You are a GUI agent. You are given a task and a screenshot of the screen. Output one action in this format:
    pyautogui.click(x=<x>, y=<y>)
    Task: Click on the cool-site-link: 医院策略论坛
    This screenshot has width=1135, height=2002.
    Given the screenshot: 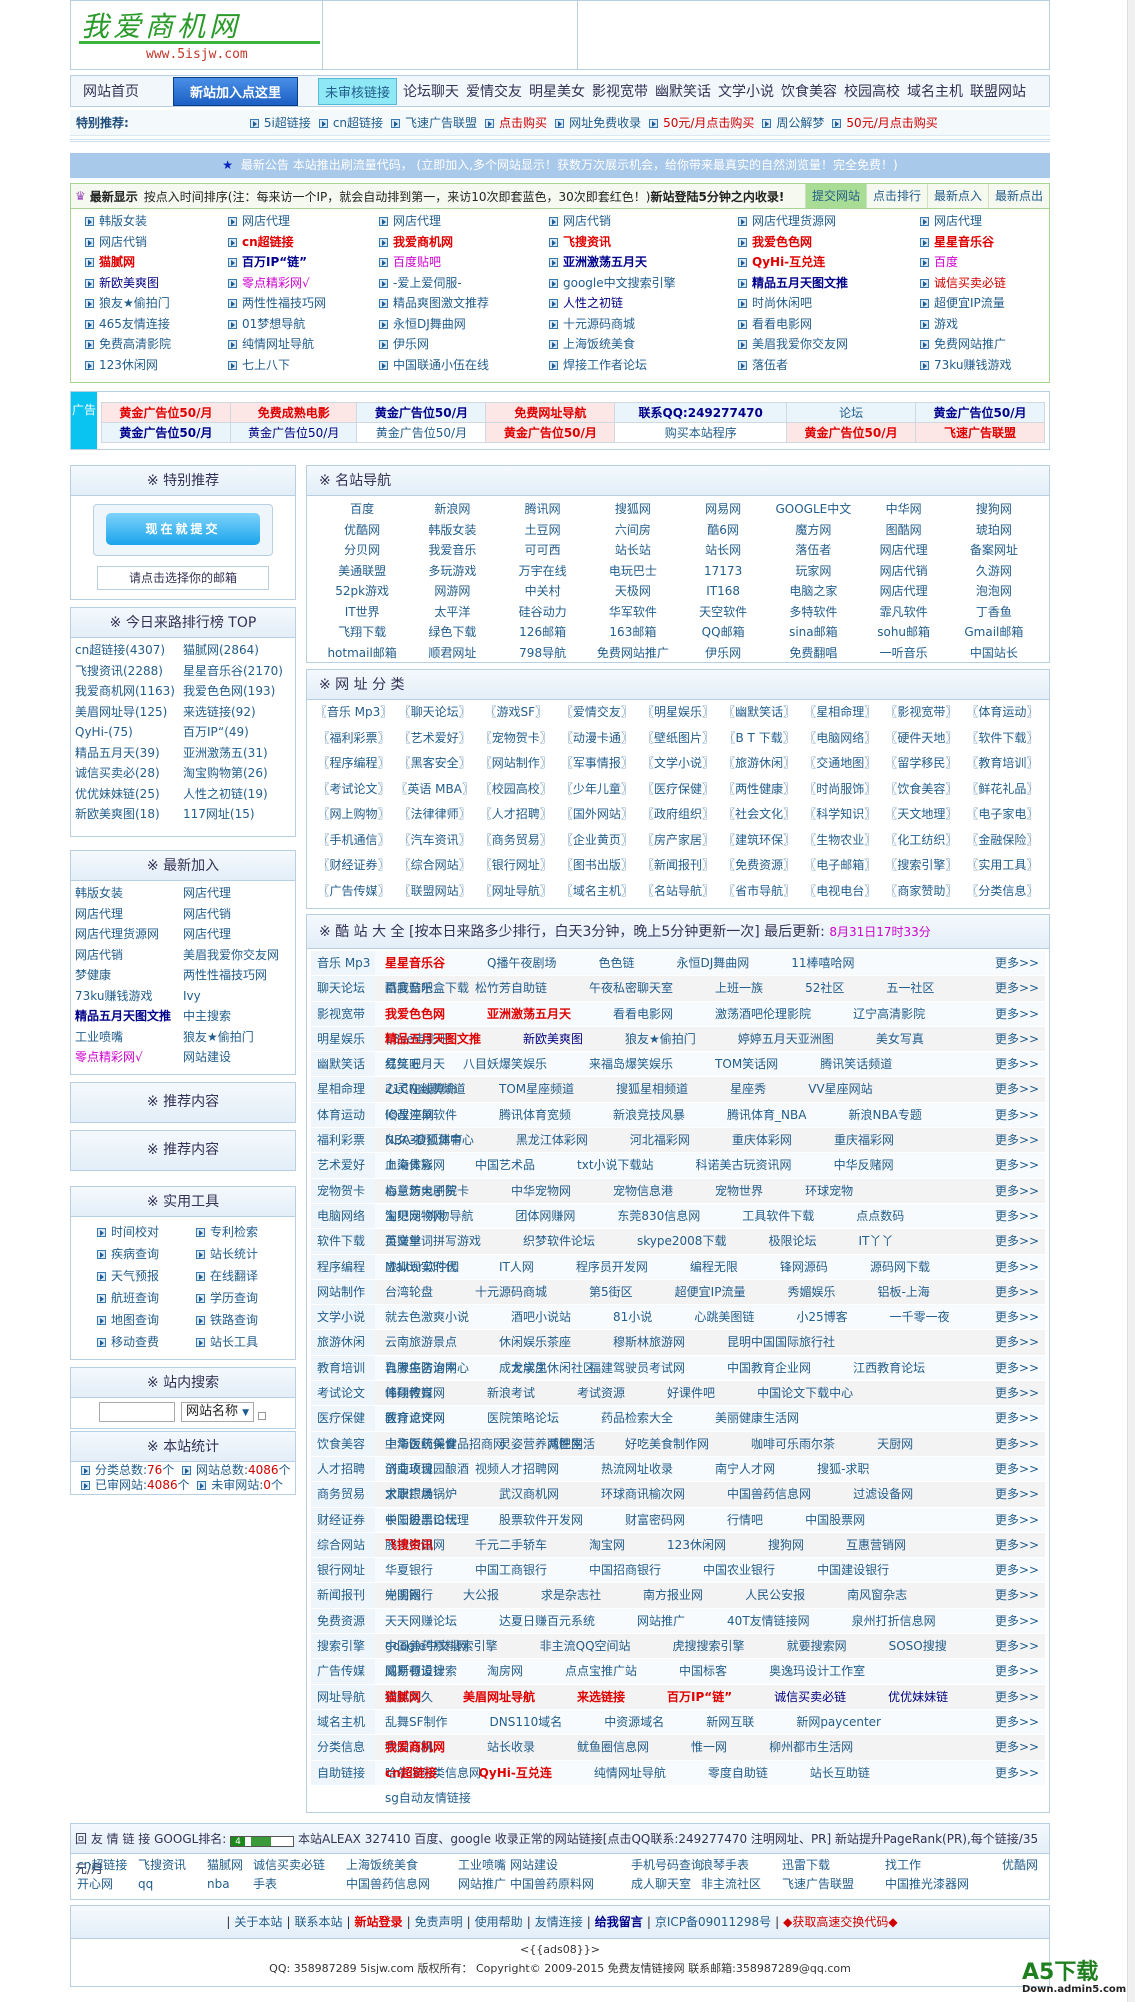 What is the action you would take?
    pyautogui.click(x=530, y=1418)
    